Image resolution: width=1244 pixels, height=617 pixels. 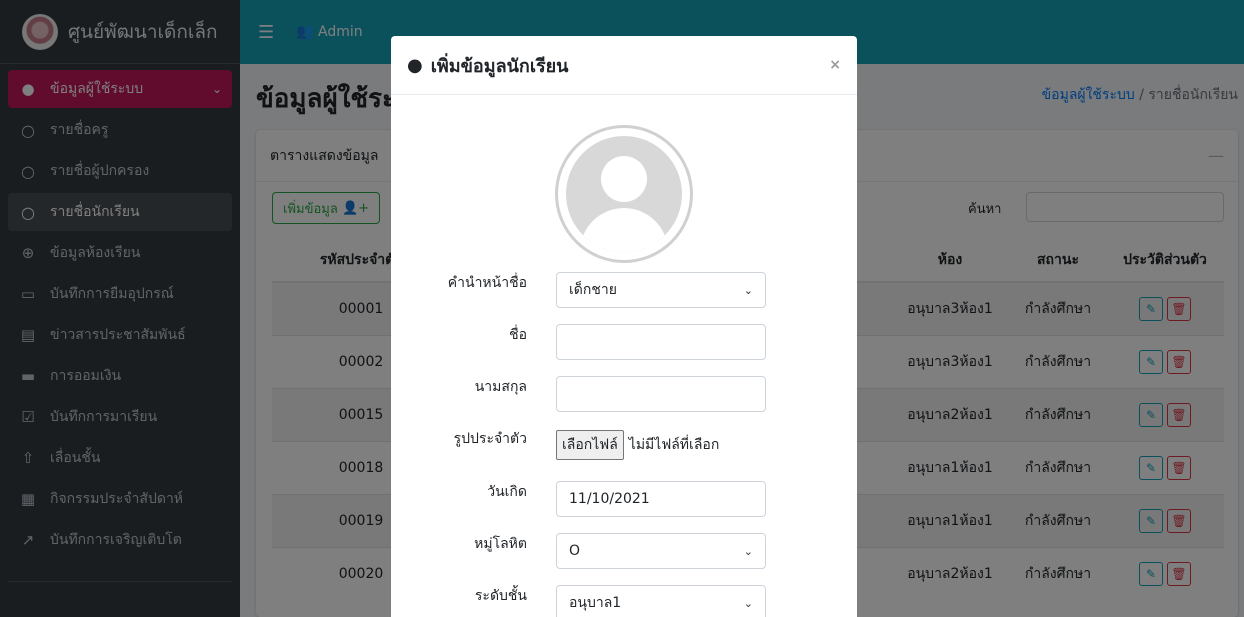 What do you see at coordinates (595, 603) in the screenshot?
I see `level-value: อนุบาล1` at bounding box center [595, 603].